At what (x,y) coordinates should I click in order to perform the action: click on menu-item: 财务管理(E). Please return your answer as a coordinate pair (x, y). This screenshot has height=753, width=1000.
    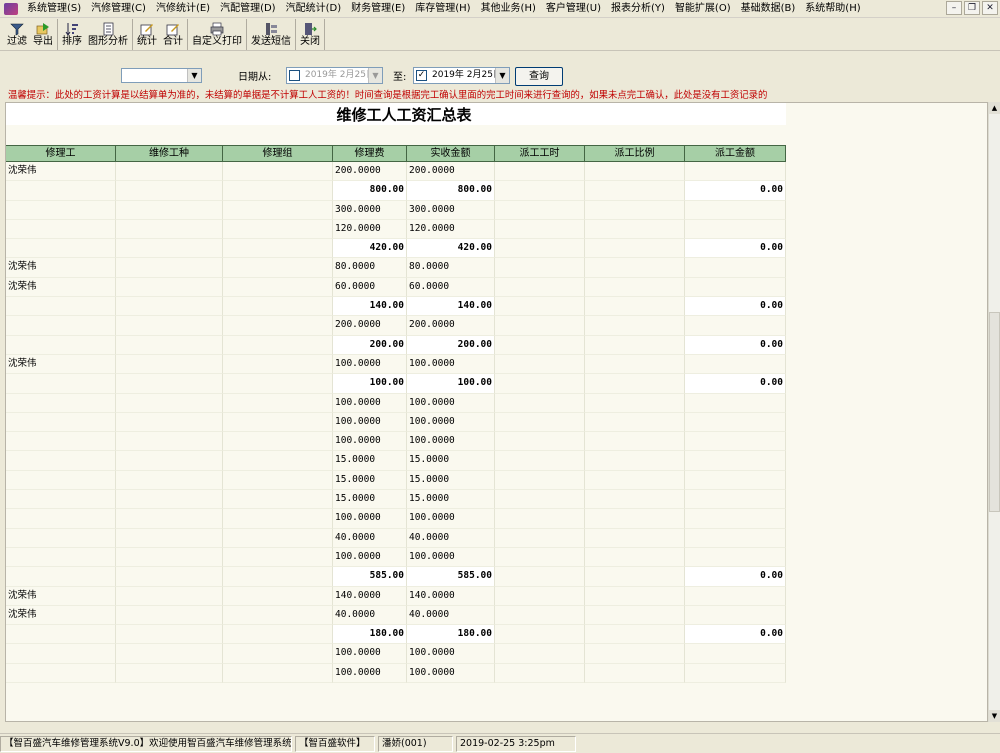
    Looking at the image, I should click on (378, 9).